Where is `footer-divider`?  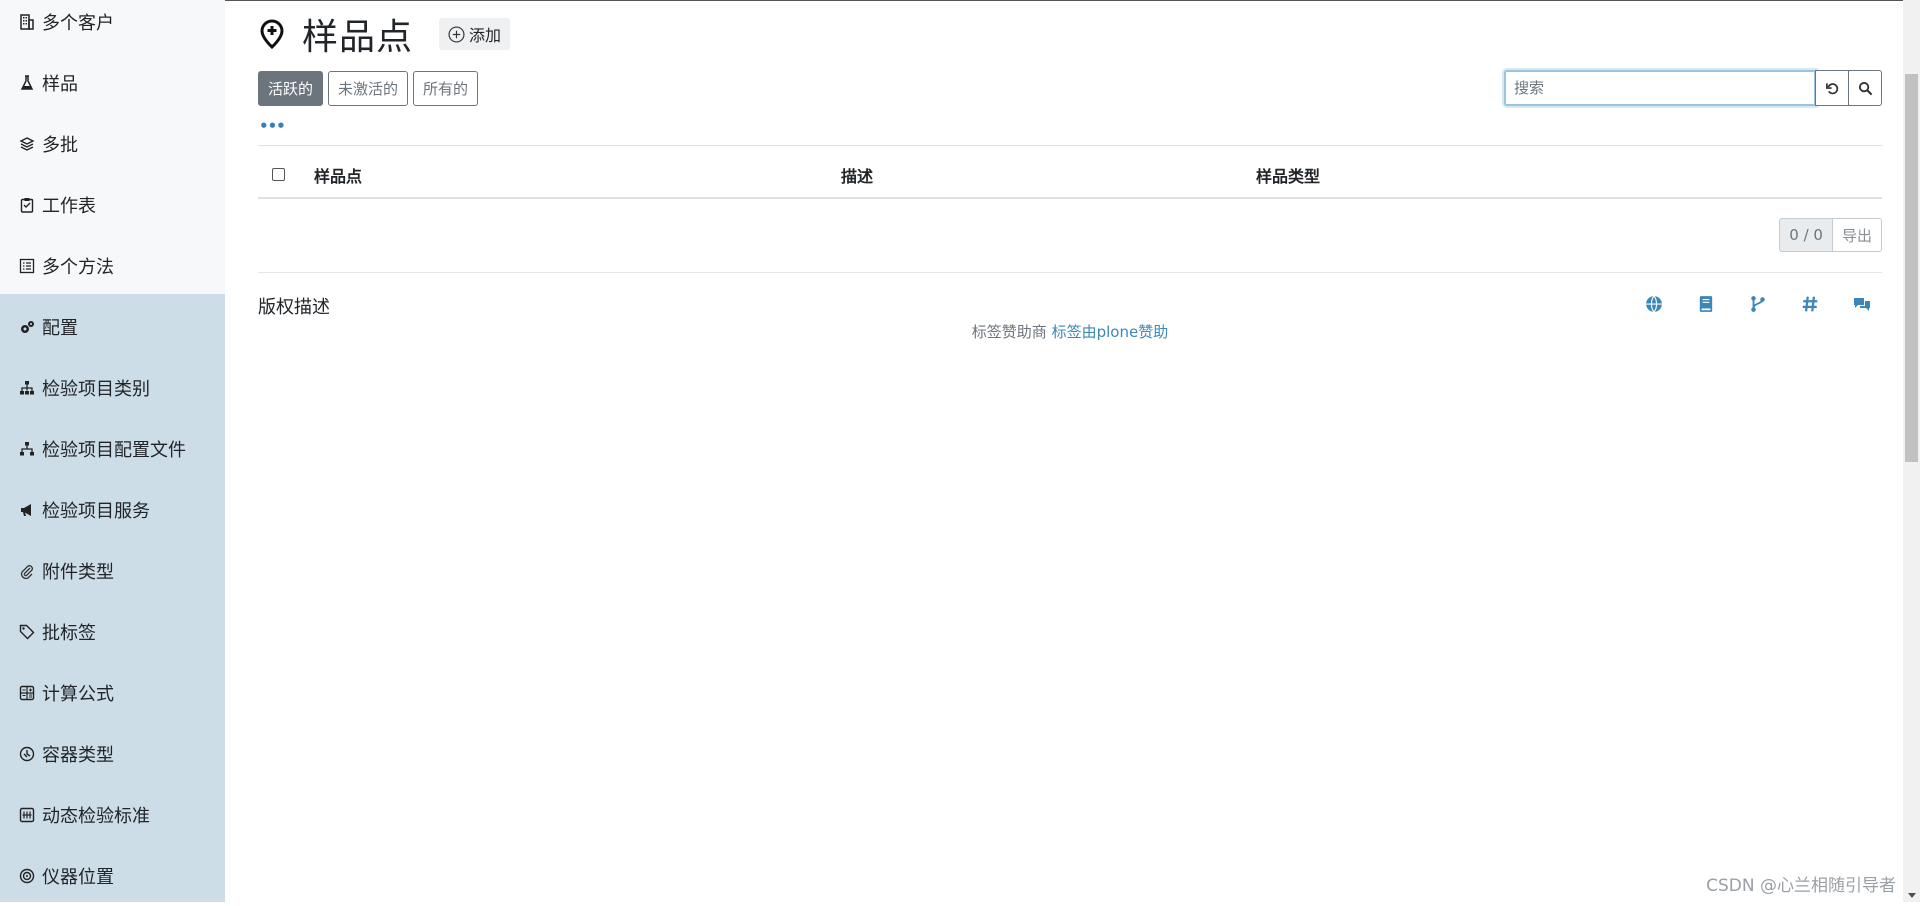 footer-divider is located at coordinates (1070, 272).